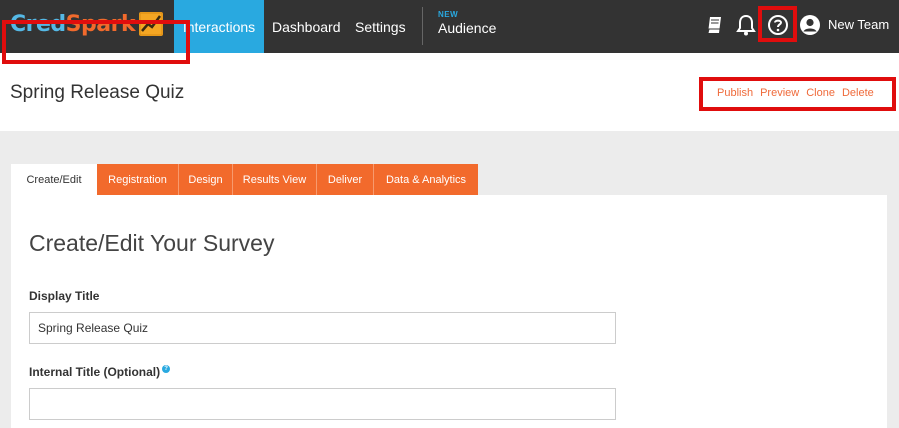 Image resolution: width=899 pixels, height=428 pixels. I want to click on nav-audience: NEW Audience, so click(467, 23).